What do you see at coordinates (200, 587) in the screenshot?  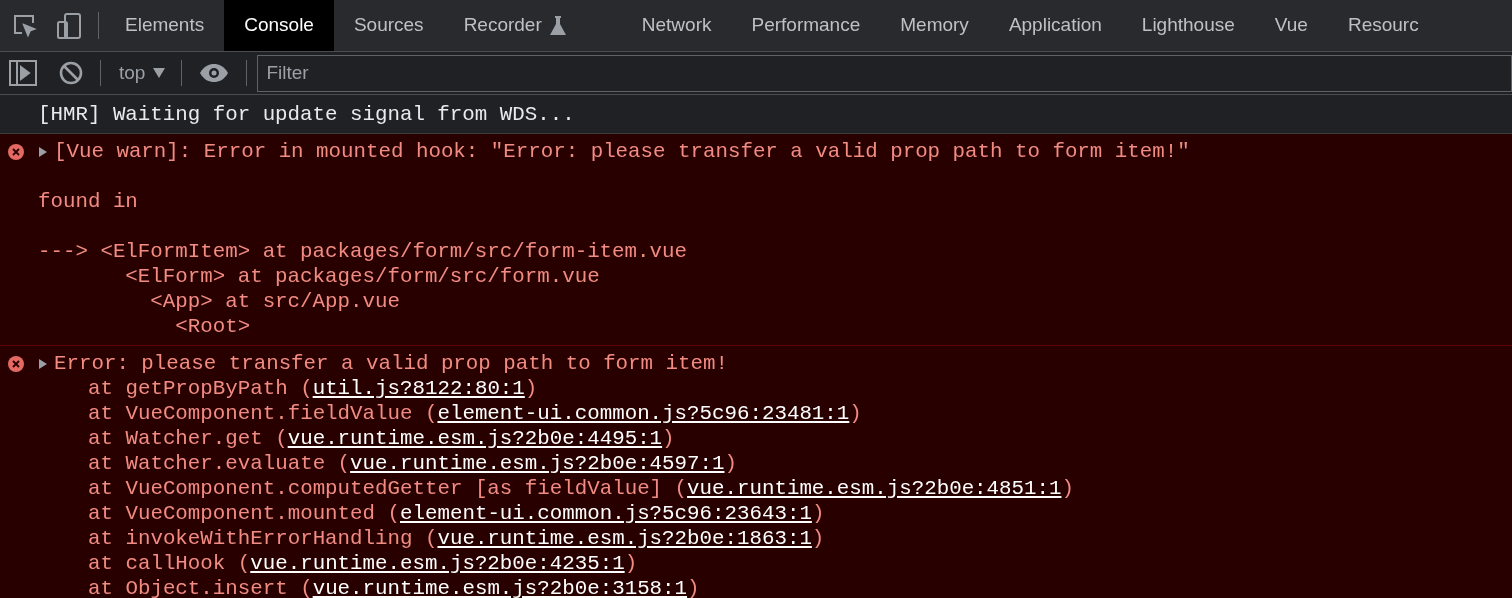 I see `stack-frame: at Object.insert (` at bounding box center [200, 587].